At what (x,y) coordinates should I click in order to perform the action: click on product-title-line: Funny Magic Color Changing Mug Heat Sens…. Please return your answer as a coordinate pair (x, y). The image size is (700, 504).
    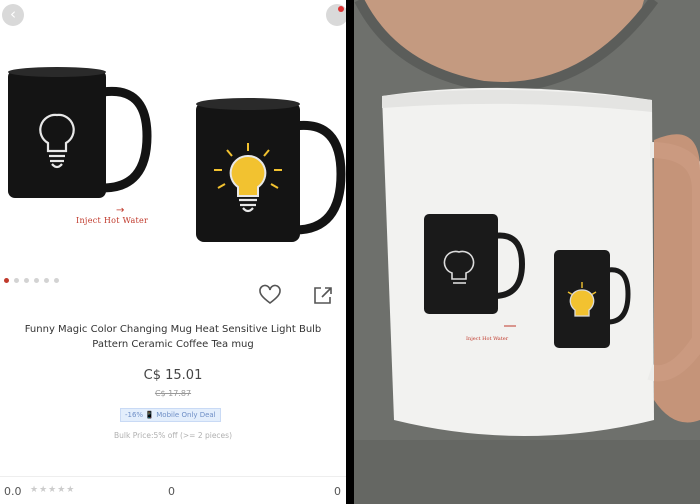
    Looking at the image, I should click on (173, 329).